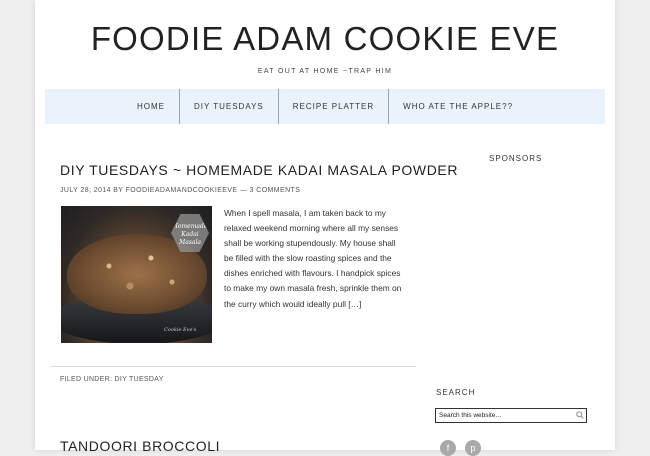 The height and width of the screenshot is (456, 650). Describe the element at coordinates (85, 190) in the screenshot. I see `post-date: JULY 28, 2014` at that location.